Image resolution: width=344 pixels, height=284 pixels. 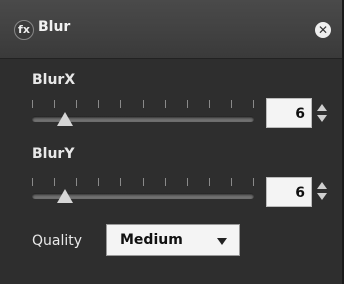 I want to click on blurx-increment-icon, so click(x=322, y=107).